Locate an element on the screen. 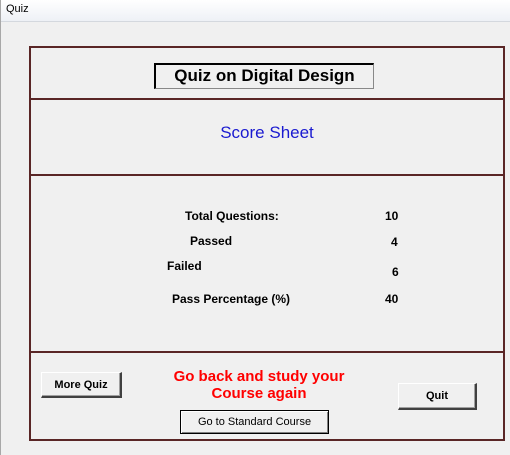 The height and width of the screenshot is (455, 510). total-questions-value: 10 is located at coordinates (392, 216).